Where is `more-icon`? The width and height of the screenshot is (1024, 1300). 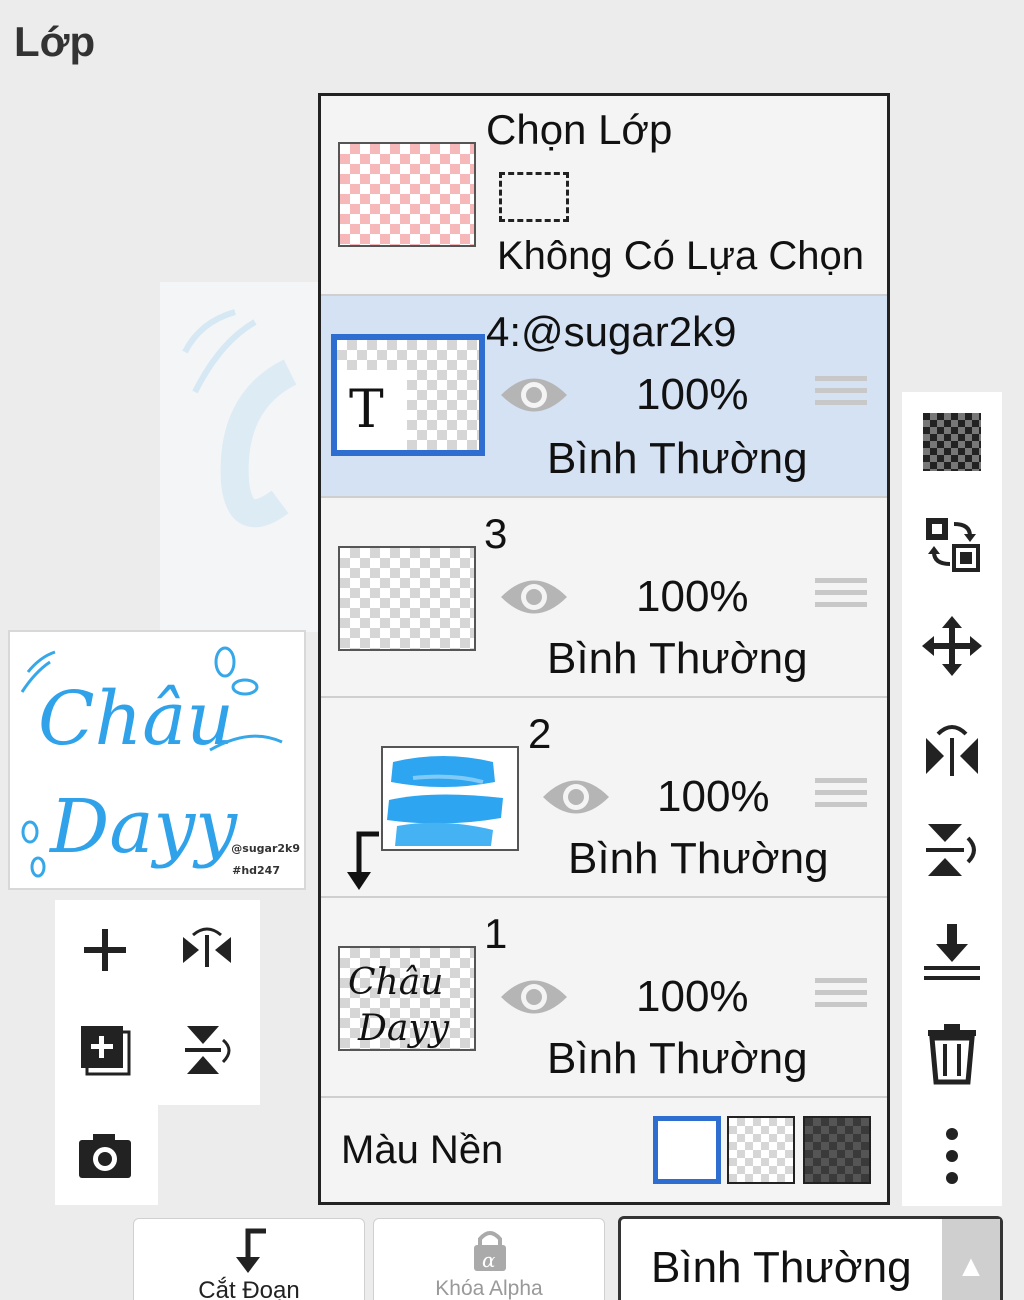
more-icon is located at coordinates (952, 1156).